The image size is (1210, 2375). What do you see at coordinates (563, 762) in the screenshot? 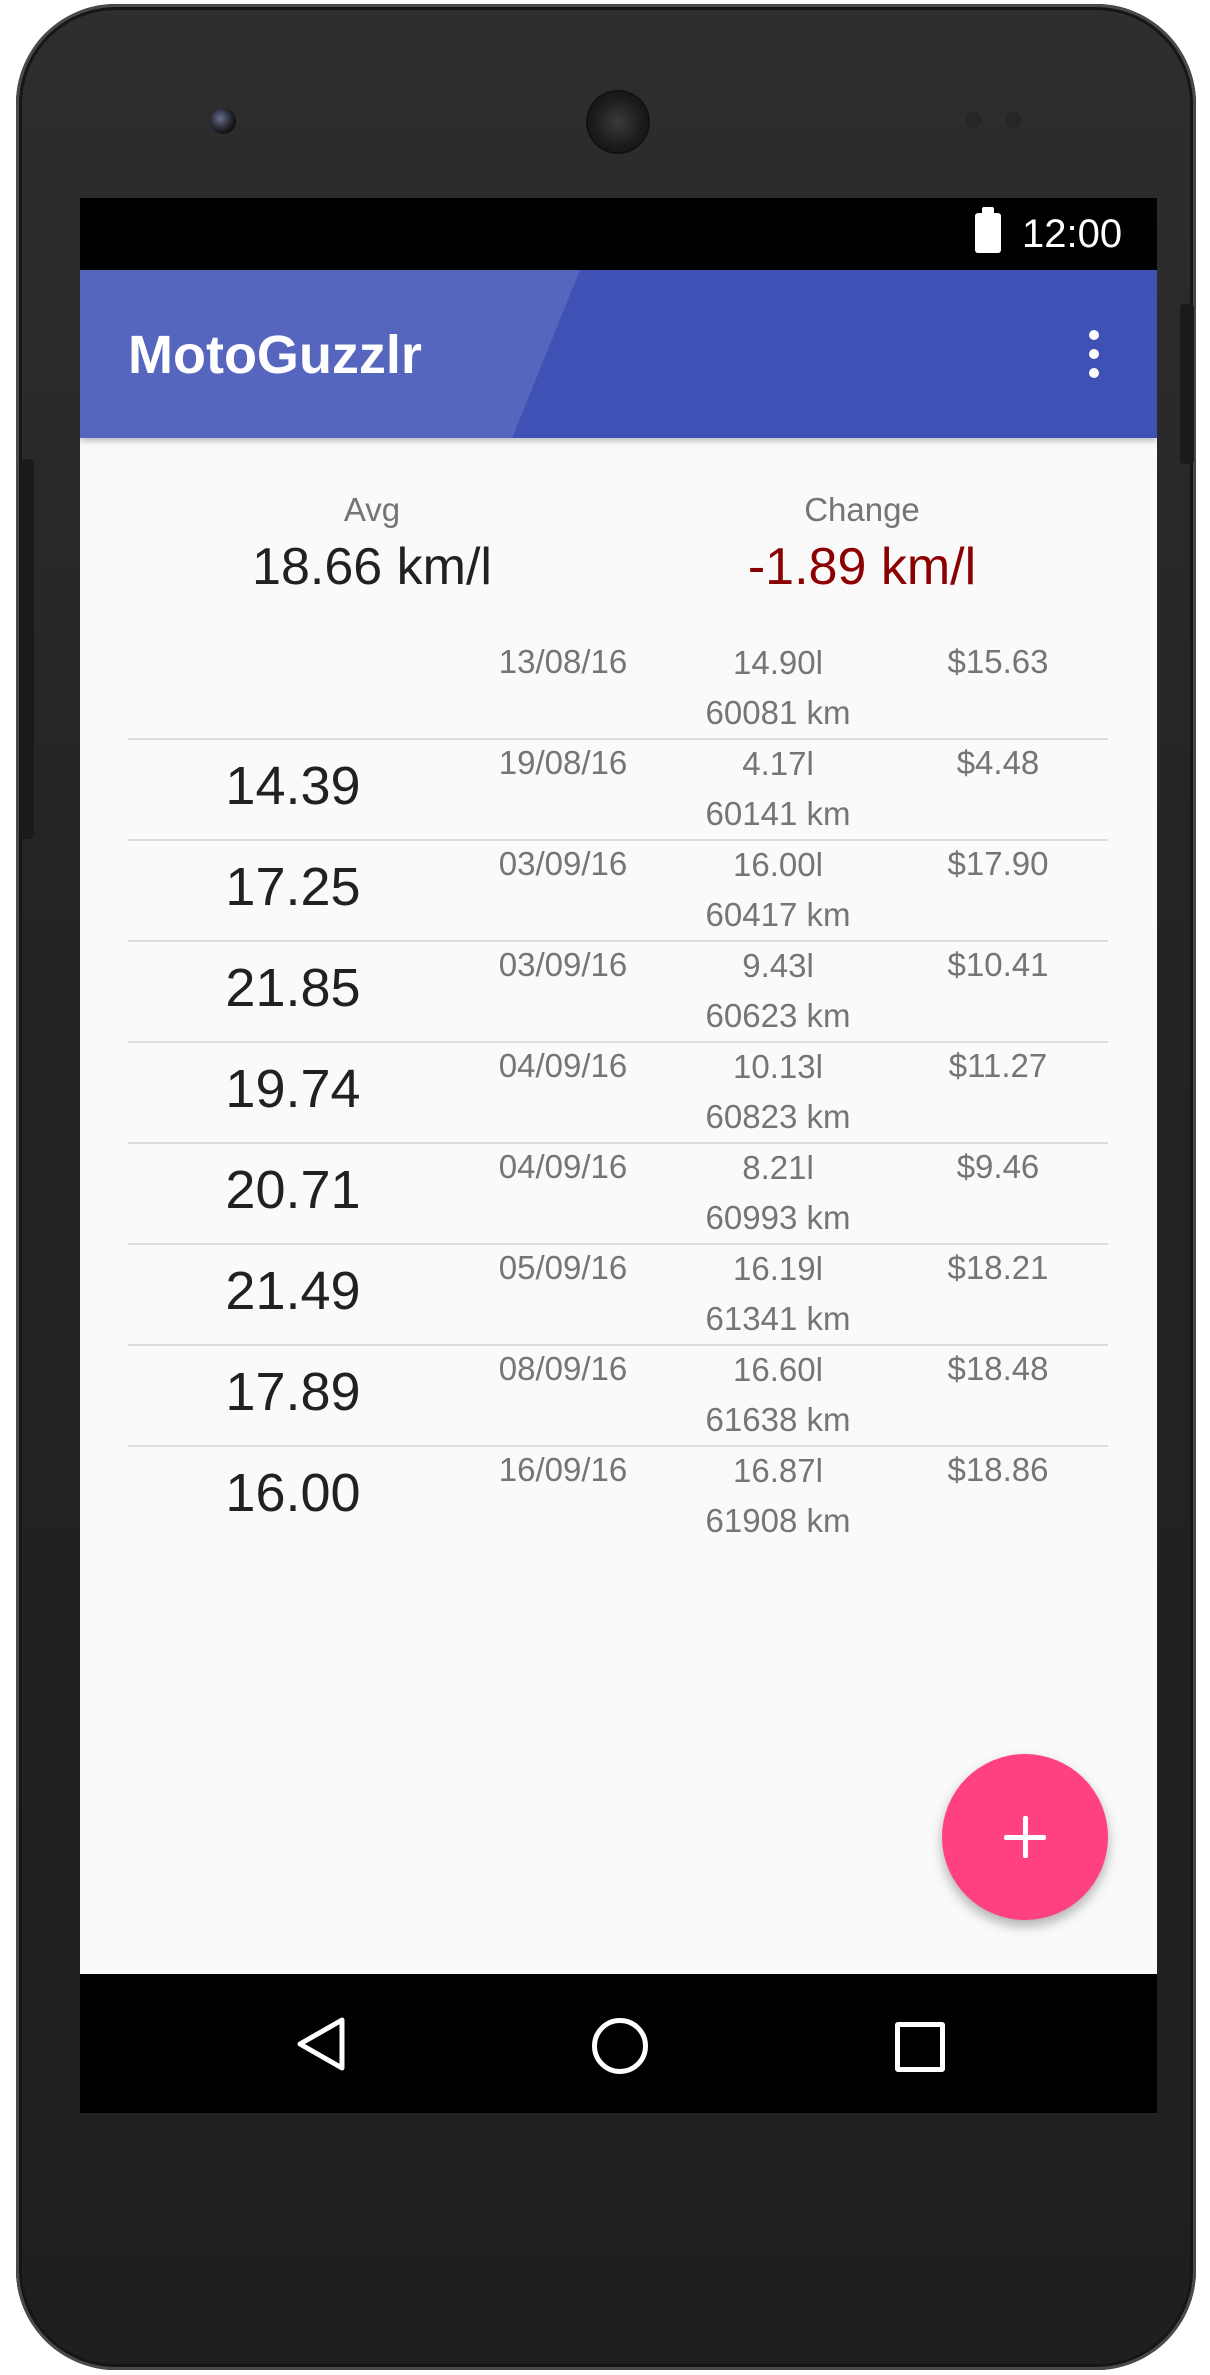
I see `row-date: 19/08/16` at bounding box center [563, 762].